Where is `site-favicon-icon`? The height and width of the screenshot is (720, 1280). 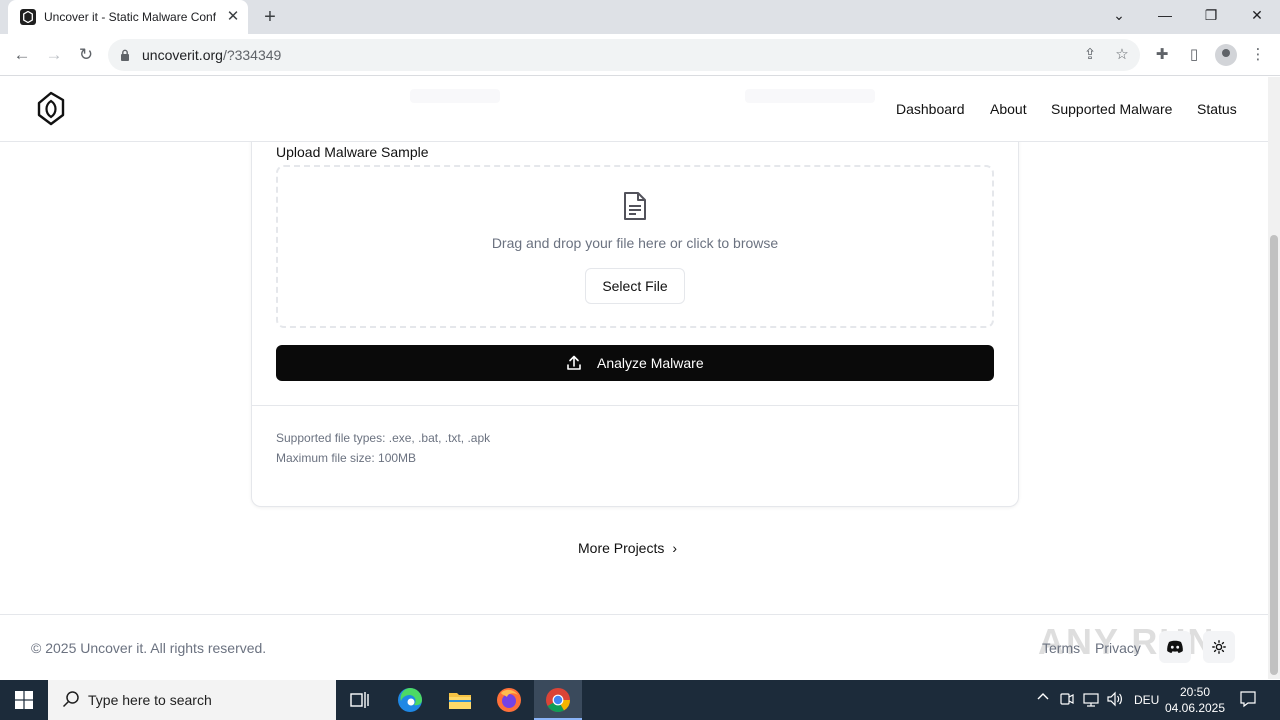 site-favicon-icon is located at coordinates (28, 17).